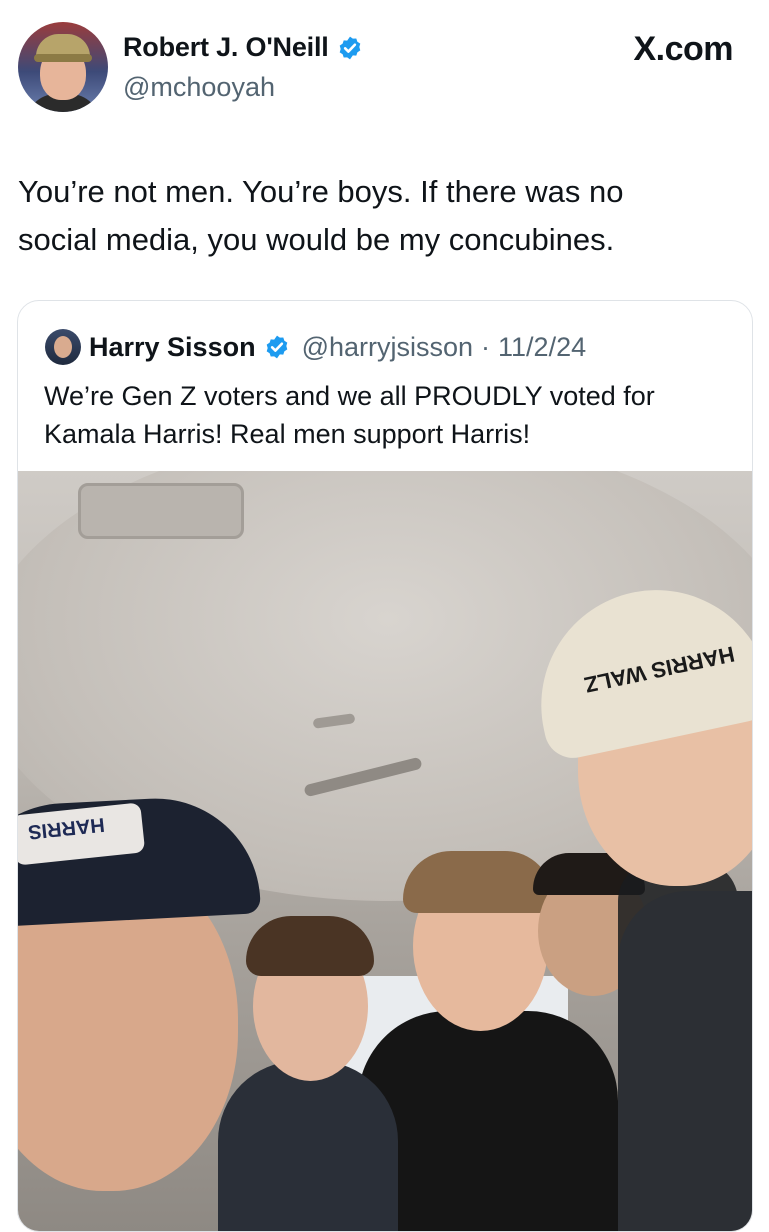  I want to click on author-name-row: Robert J. O'Neill, so click(243, 47).